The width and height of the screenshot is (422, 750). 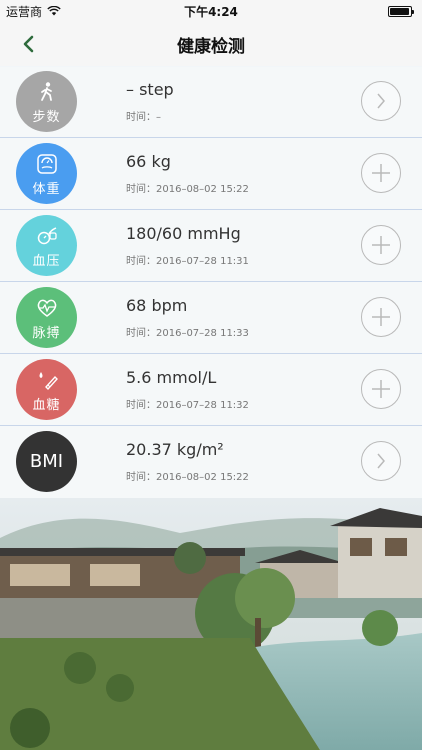 What do you see at coordinates (211, 462) in the screenshot?
I see `bmi-row: BMI 20.37 kg/m² 时间：2016–08–02 15:22` at bounding box center [211, 462].